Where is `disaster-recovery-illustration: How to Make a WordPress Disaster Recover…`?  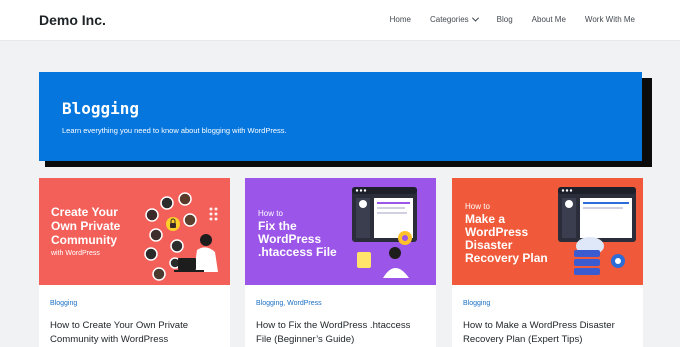
disaster-recovery-illustration: How to Make a WordPress Disaster Recover… is located at coordinates (547, 231).